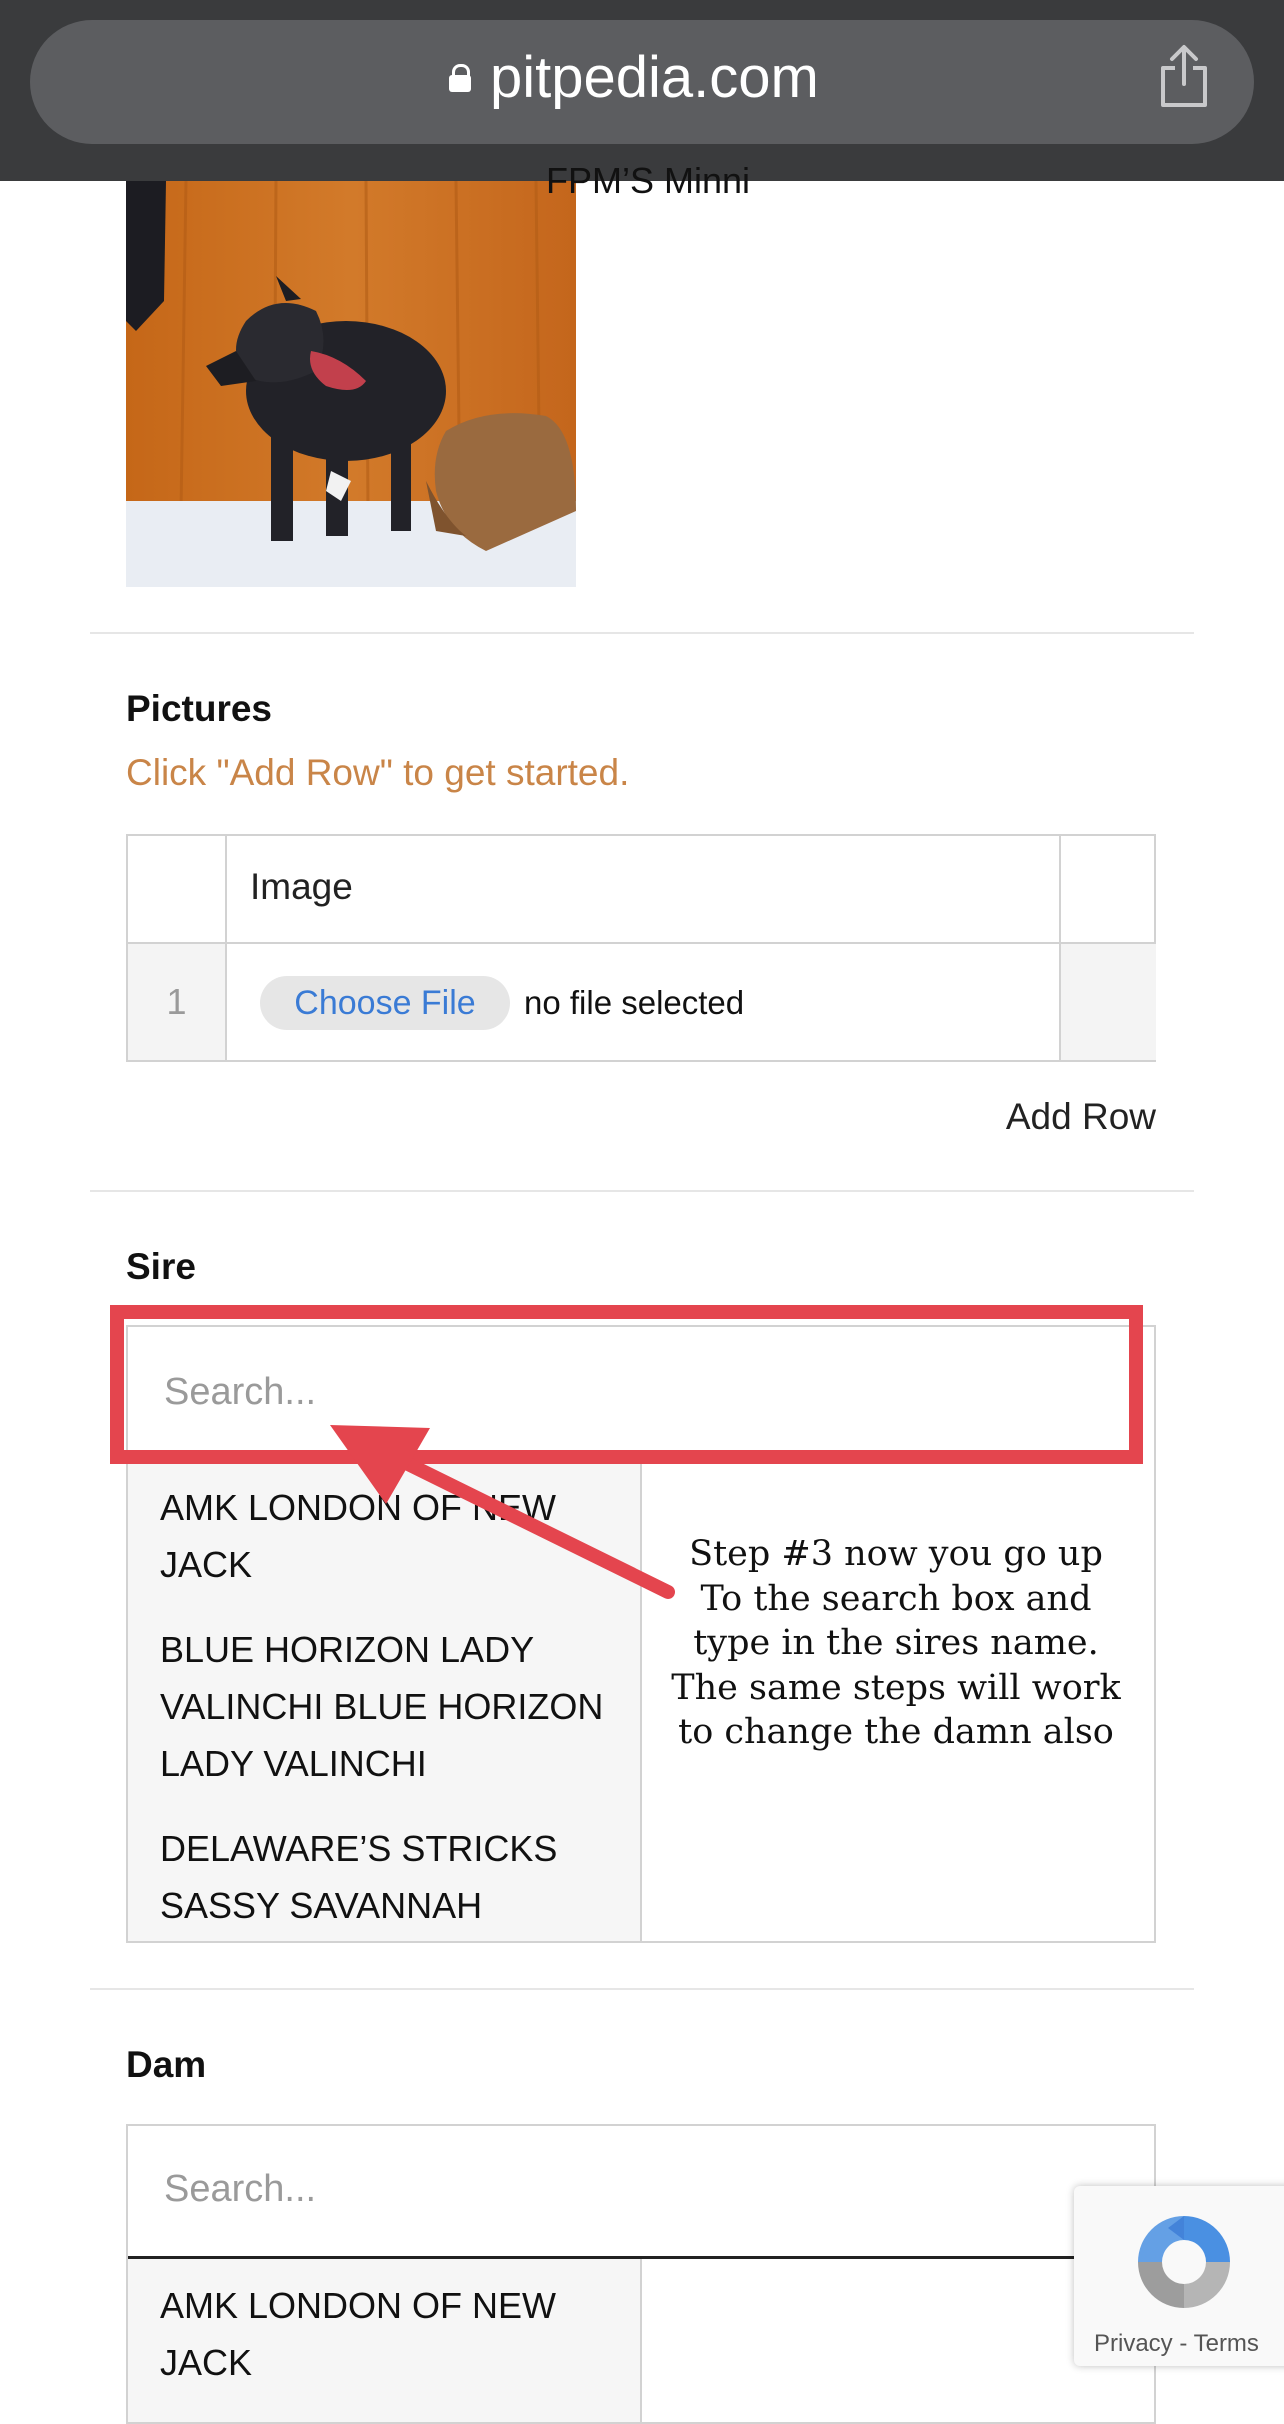 The image size is (1284, 2424). Describe the element at coordinates (641, 948) in the screenshot. I see `pictures-table: Image 1 Choose File no file selected` at that location.